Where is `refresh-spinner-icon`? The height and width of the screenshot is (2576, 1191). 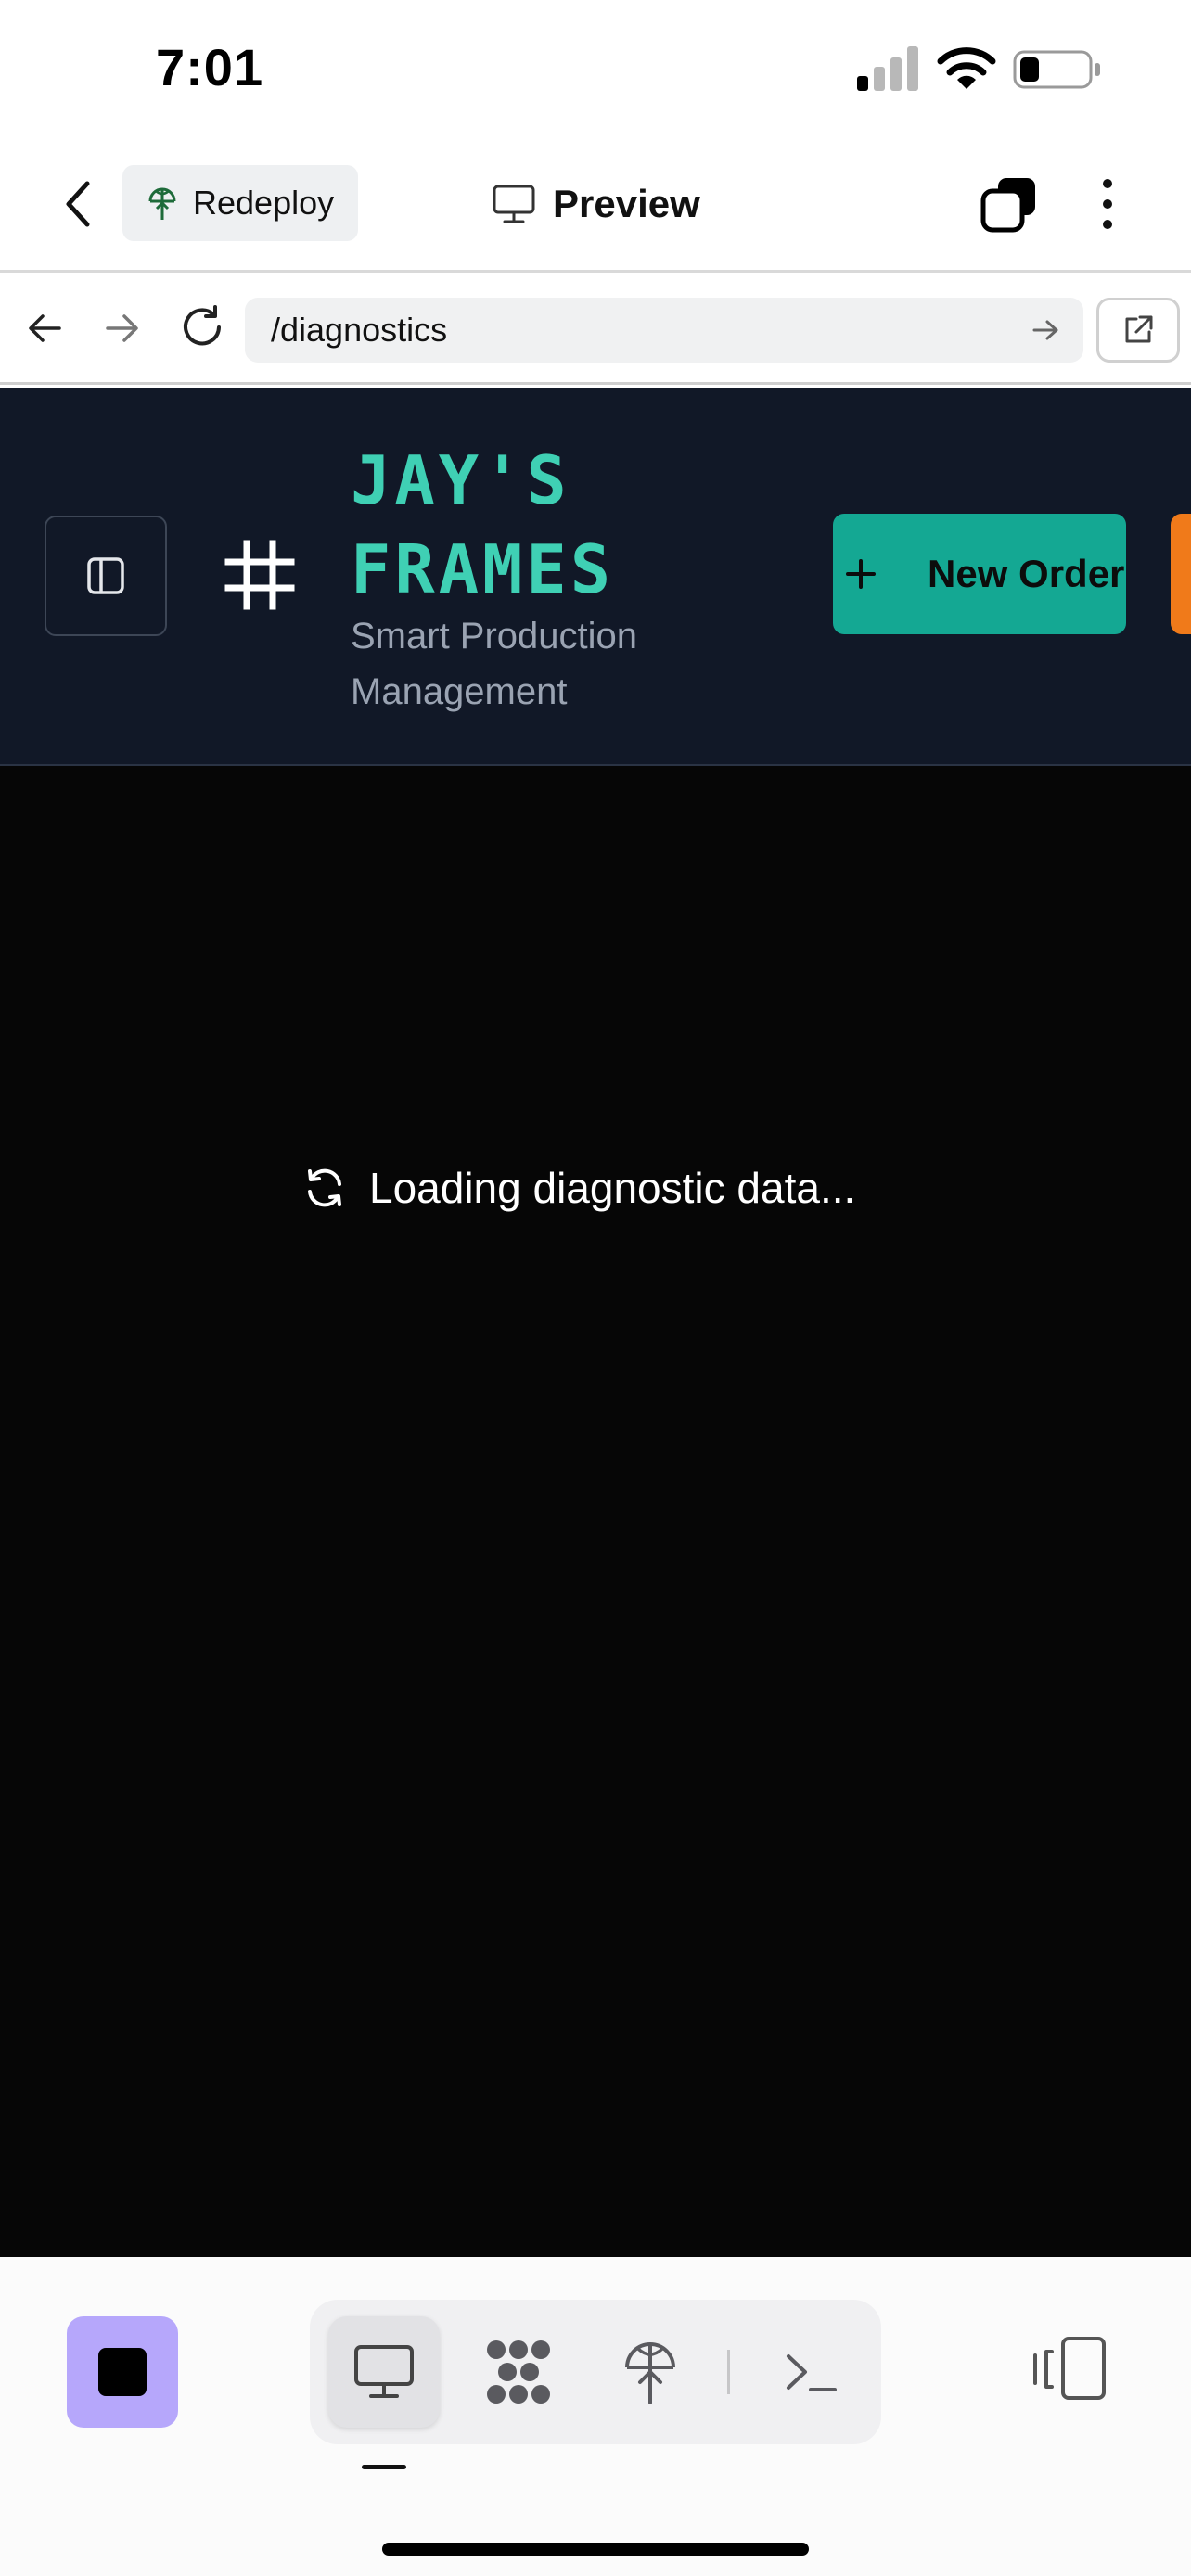
refresh-spinner-icon is located at coordinates (324, 1187).